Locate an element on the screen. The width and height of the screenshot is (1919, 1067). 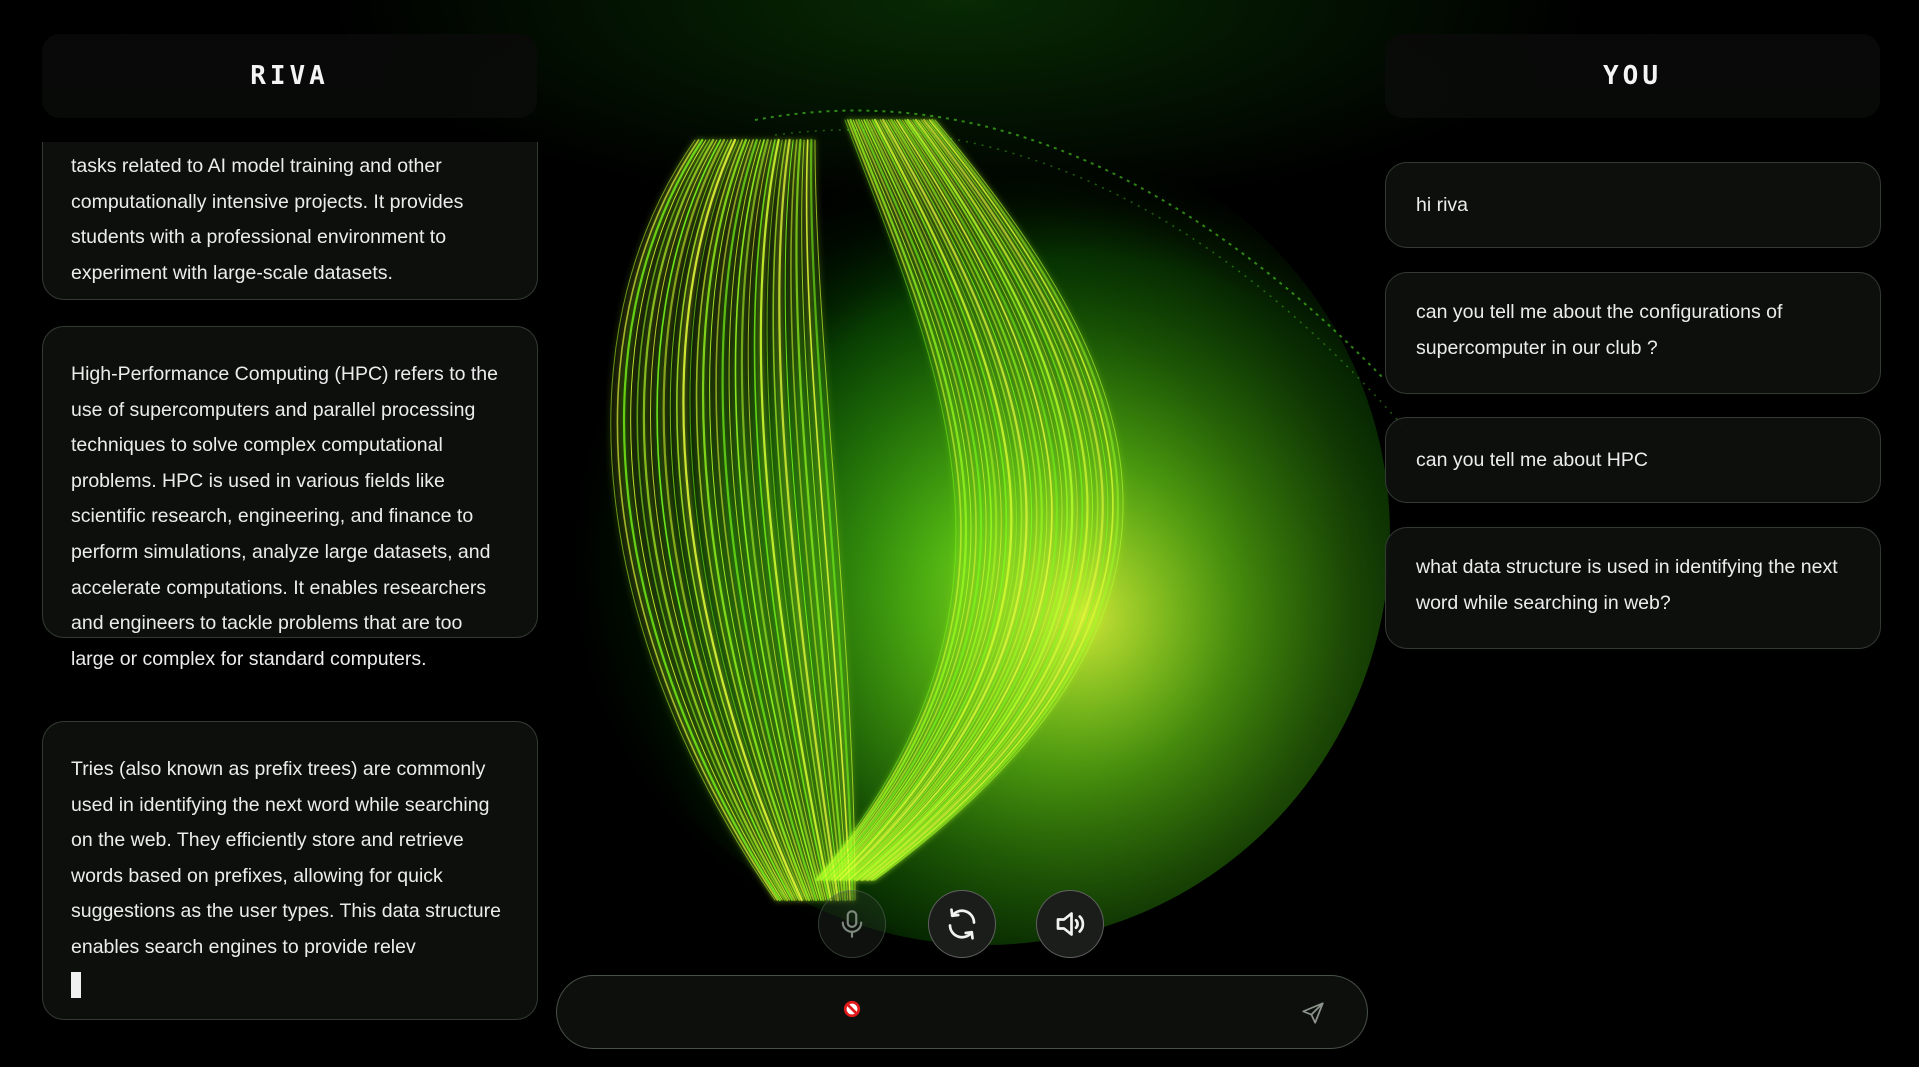
voice-controls is located at coordinates (963, 926).